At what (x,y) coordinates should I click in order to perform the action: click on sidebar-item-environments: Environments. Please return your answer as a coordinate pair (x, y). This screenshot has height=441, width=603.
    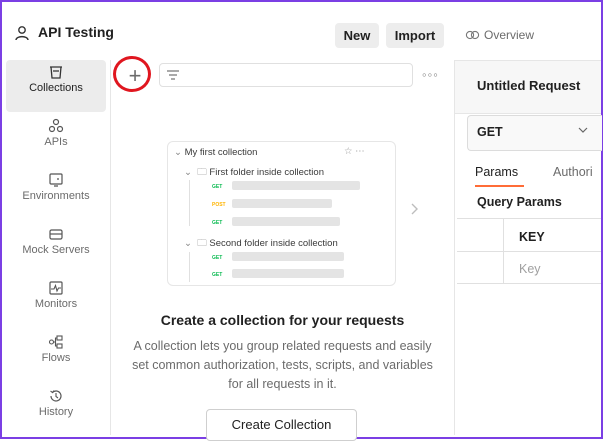
    Looking at the image, I should click on (56, 194).